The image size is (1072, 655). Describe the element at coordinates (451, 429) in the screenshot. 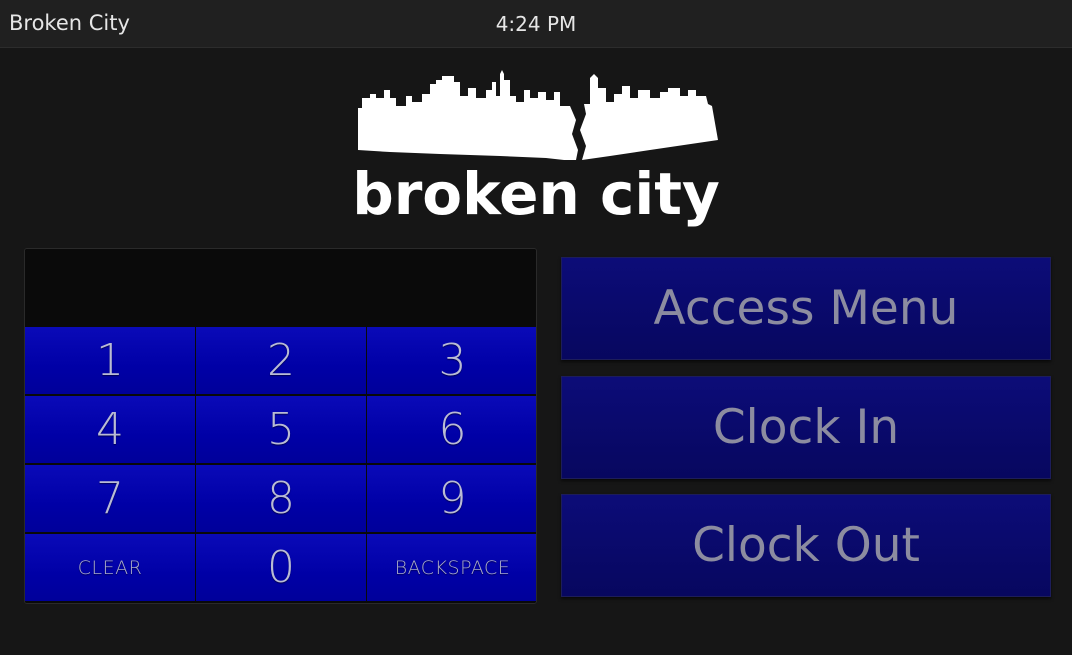

I see `key-6: 6` at that location.